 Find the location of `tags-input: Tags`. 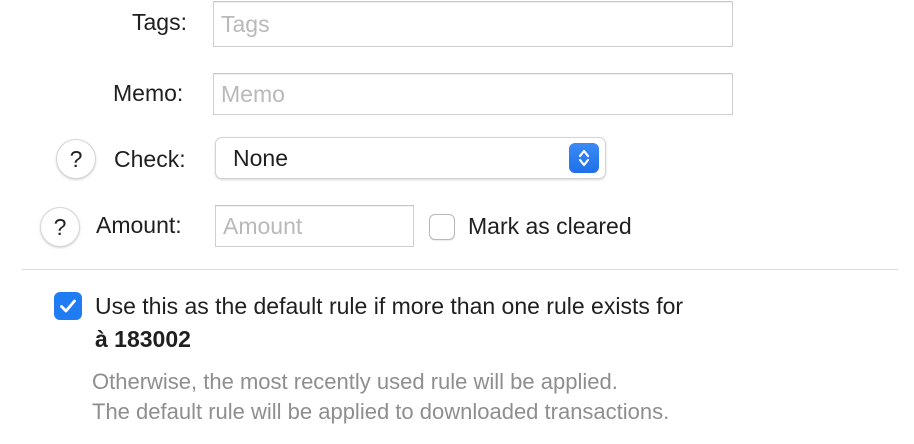

tags-input: Tags is located at coordinates (473, 24).